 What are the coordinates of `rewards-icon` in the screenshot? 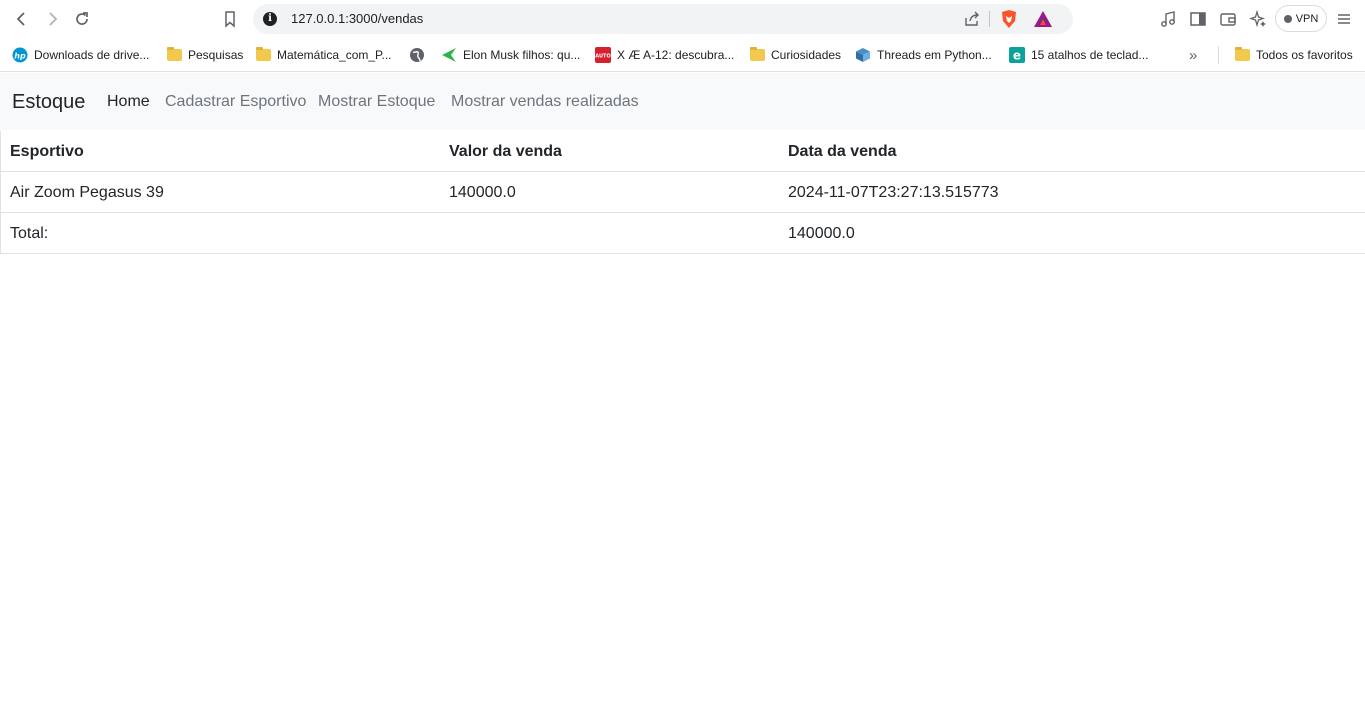 It's located at (1043, 21).